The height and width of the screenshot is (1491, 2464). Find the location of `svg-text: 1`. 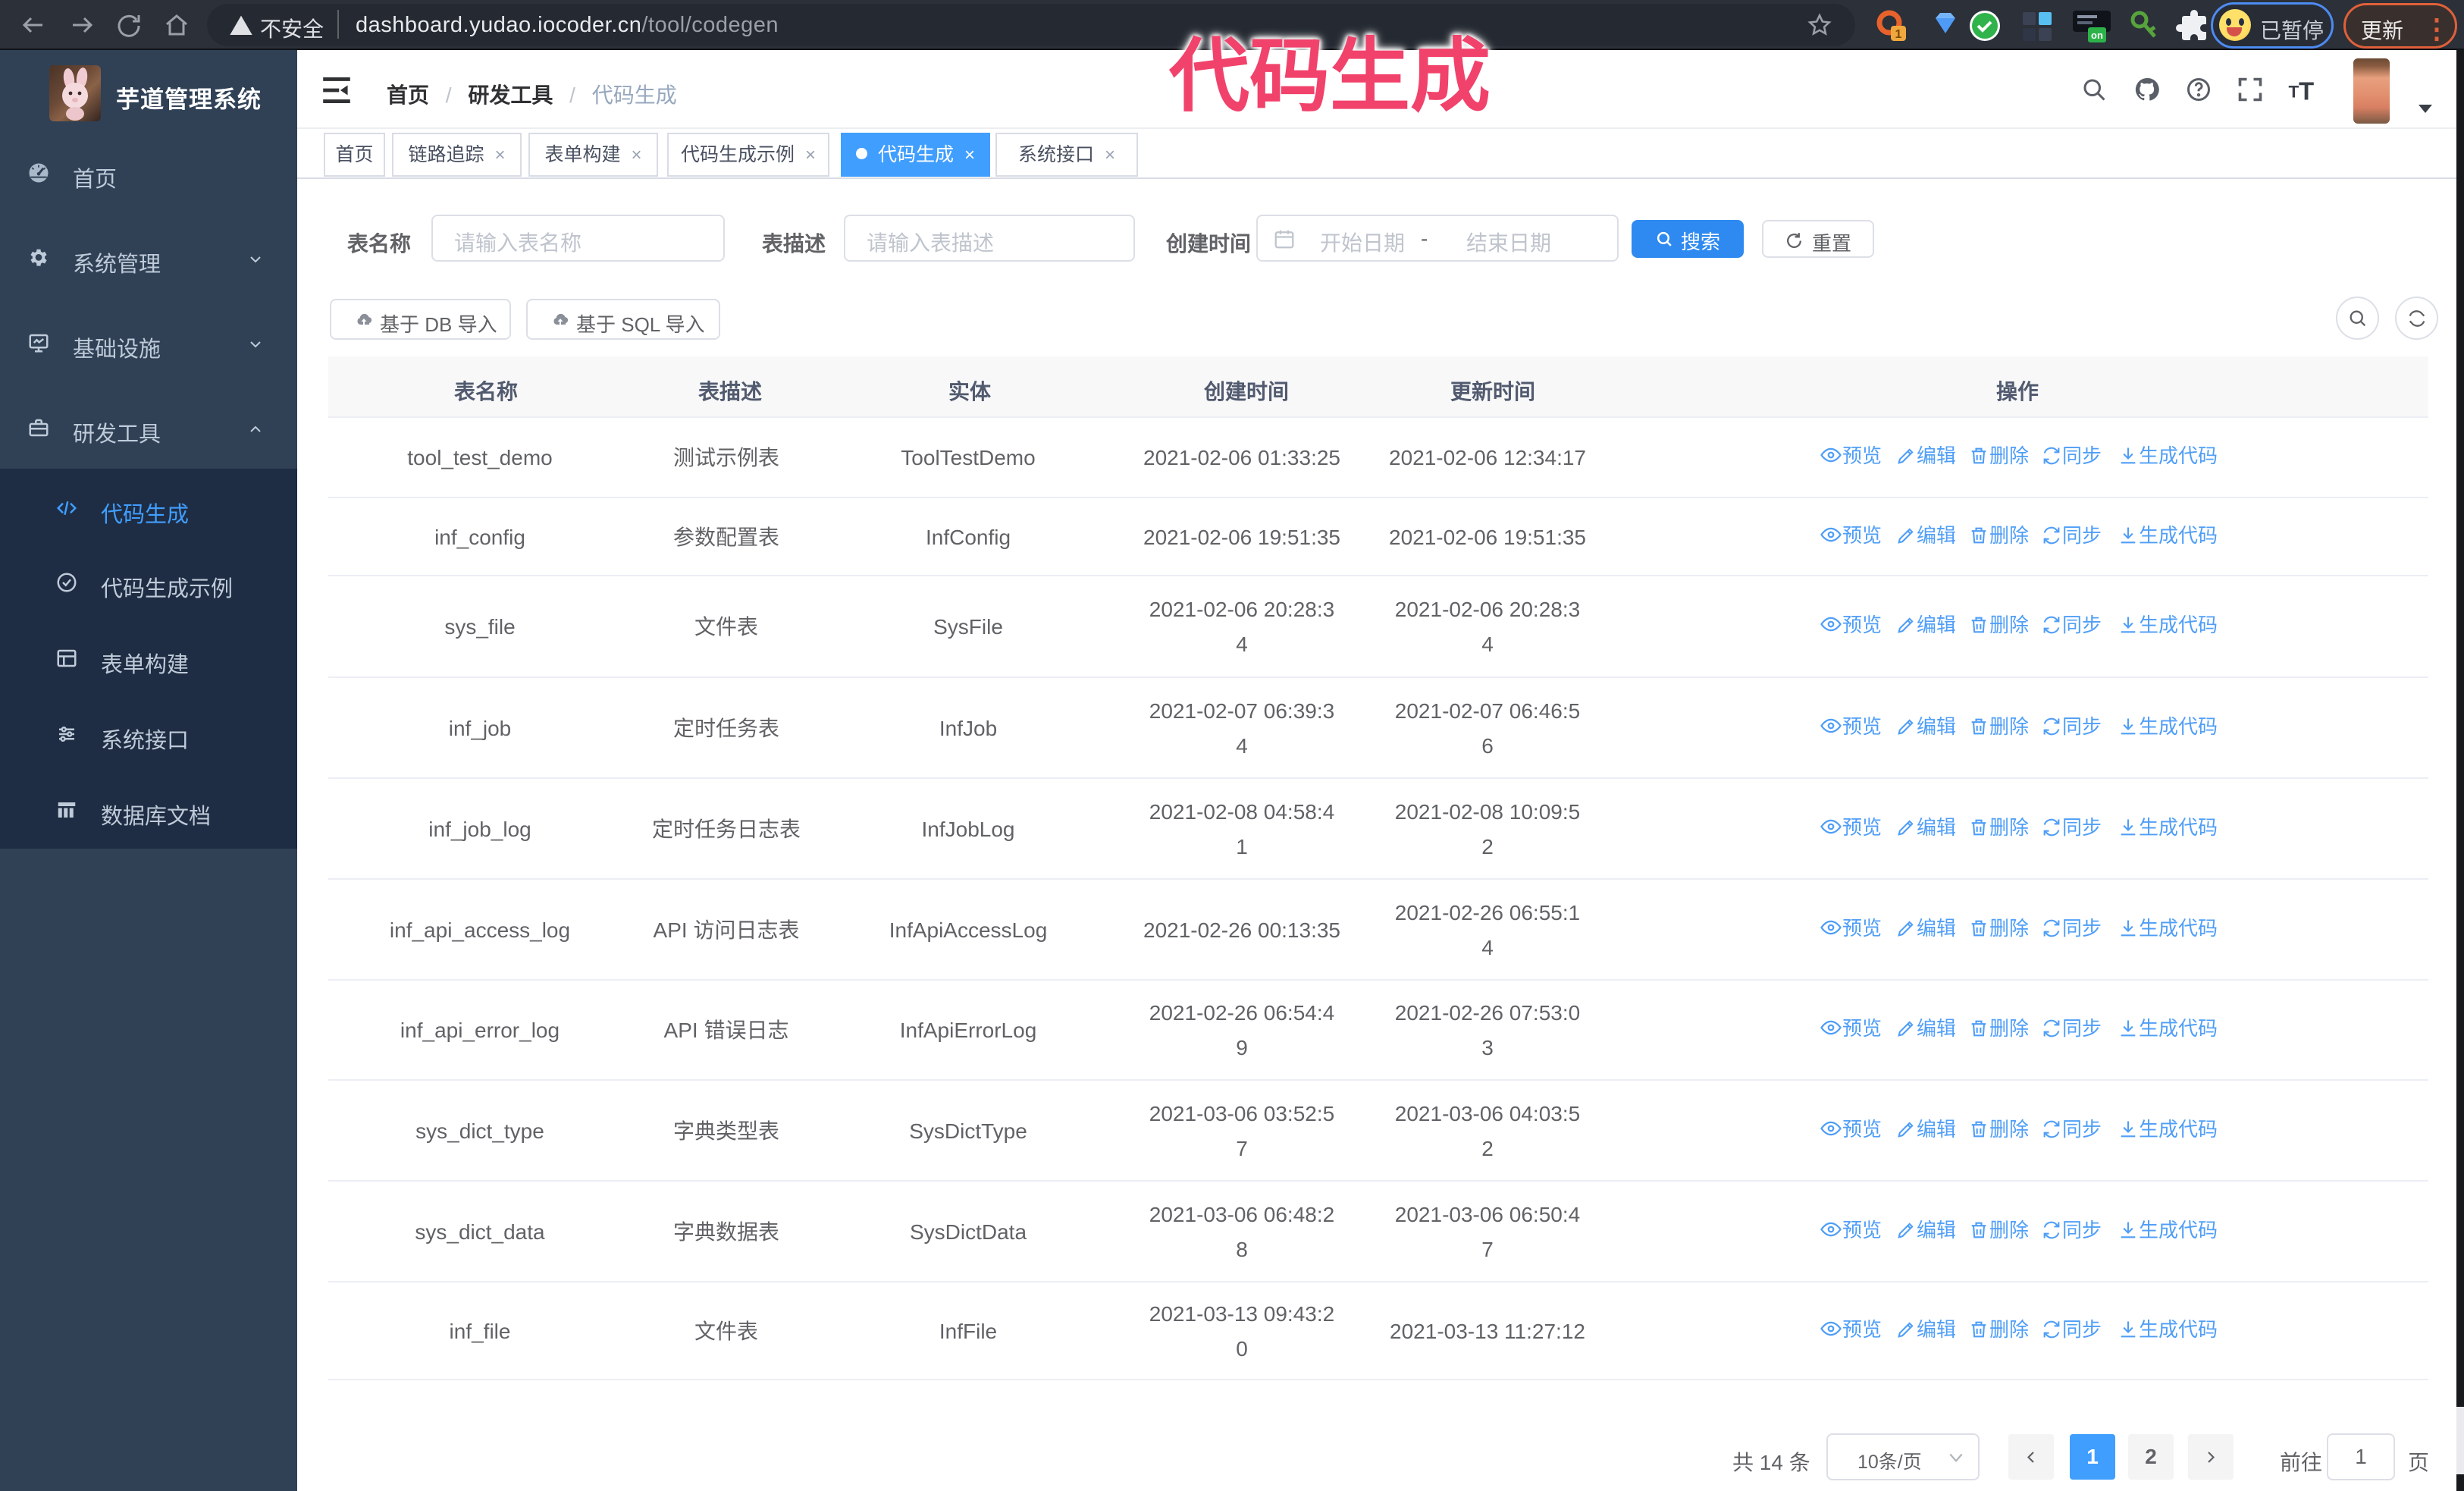

svg-text: 1 is located at coordinates (1899, 34).